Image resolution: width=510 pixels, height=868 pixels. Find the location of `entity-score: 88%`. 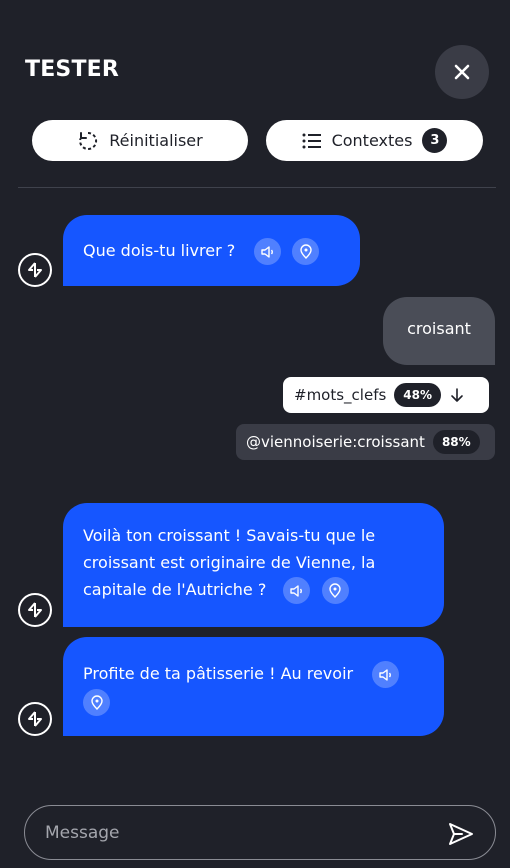

entity-score: 88% is located at coordinates (456, 442).